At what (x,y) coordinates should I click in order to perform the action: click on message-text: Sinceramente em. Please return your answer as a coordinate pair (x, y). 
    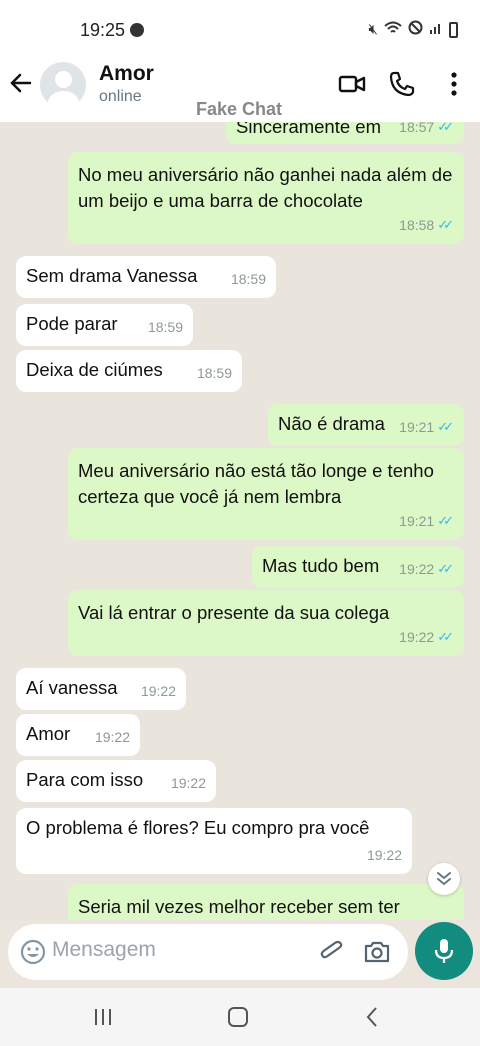
    Looking at the image, I should click on (308, 129).